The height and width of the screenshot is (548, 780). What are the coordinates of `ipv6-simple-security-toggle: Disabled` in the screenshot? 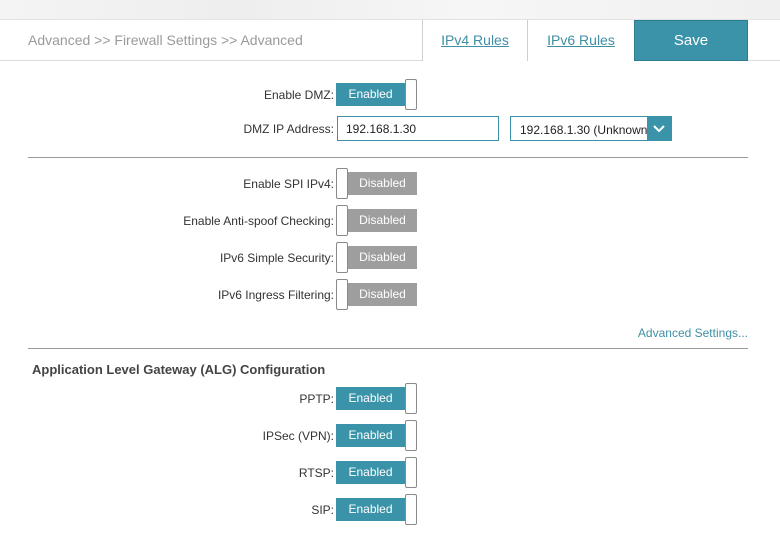 It's located at (376, 257).